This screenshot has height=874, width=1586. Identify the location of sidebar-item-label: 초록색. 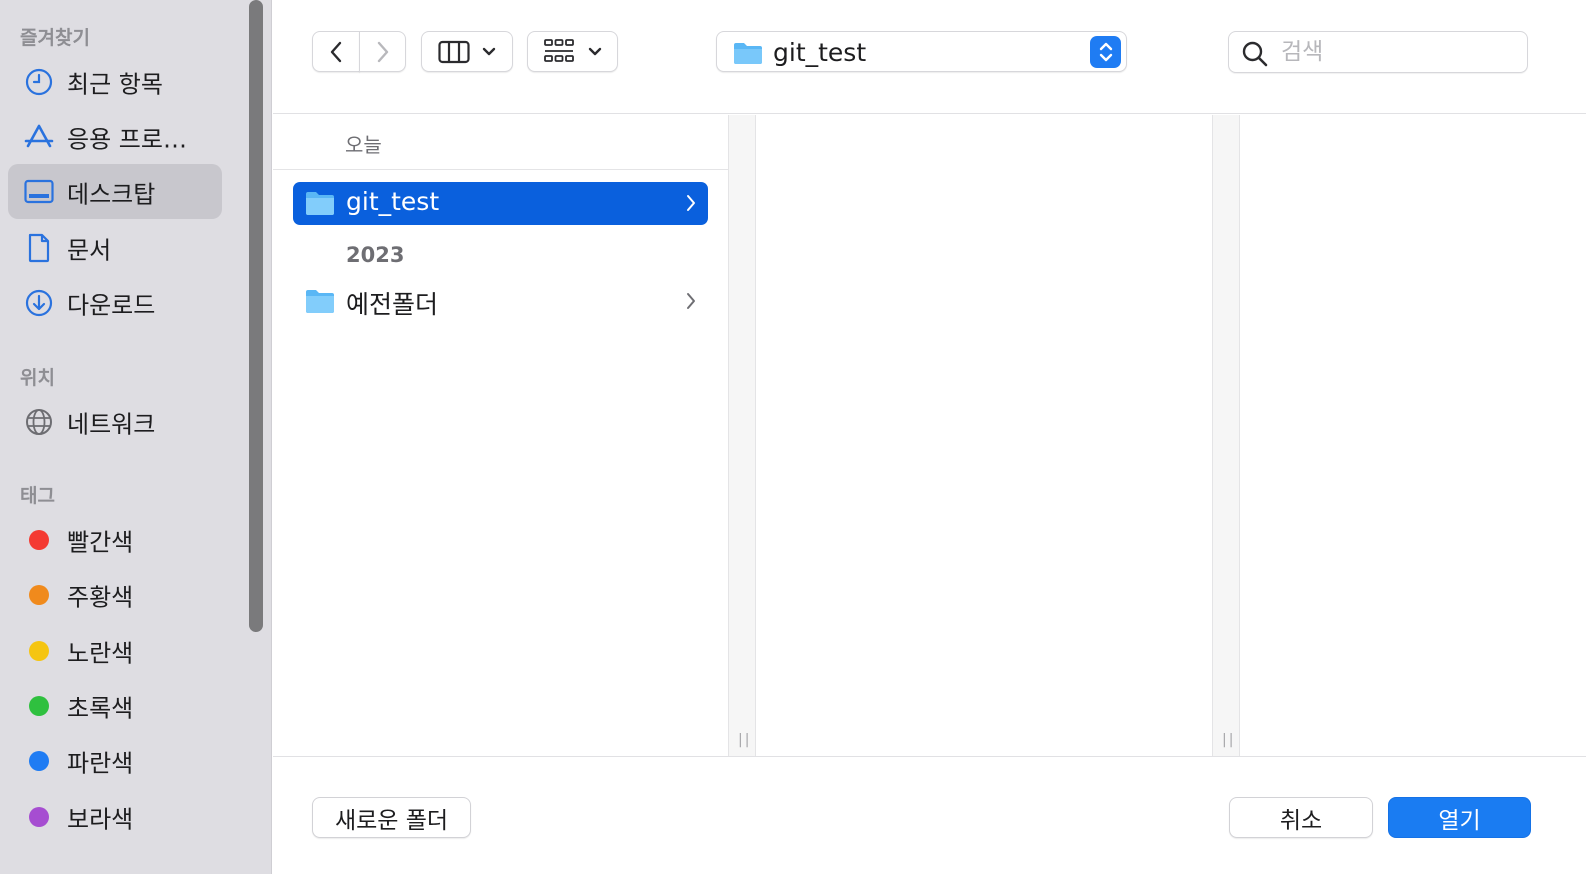
(100, 708).